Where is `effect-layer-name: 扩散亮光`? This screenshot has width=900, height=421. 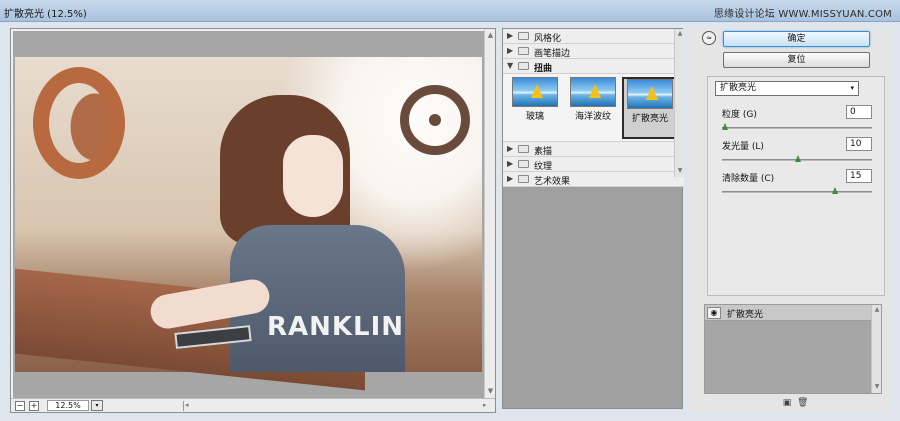 effect-layer-name: 扩散亮光 is located at coordinates (745, 315).